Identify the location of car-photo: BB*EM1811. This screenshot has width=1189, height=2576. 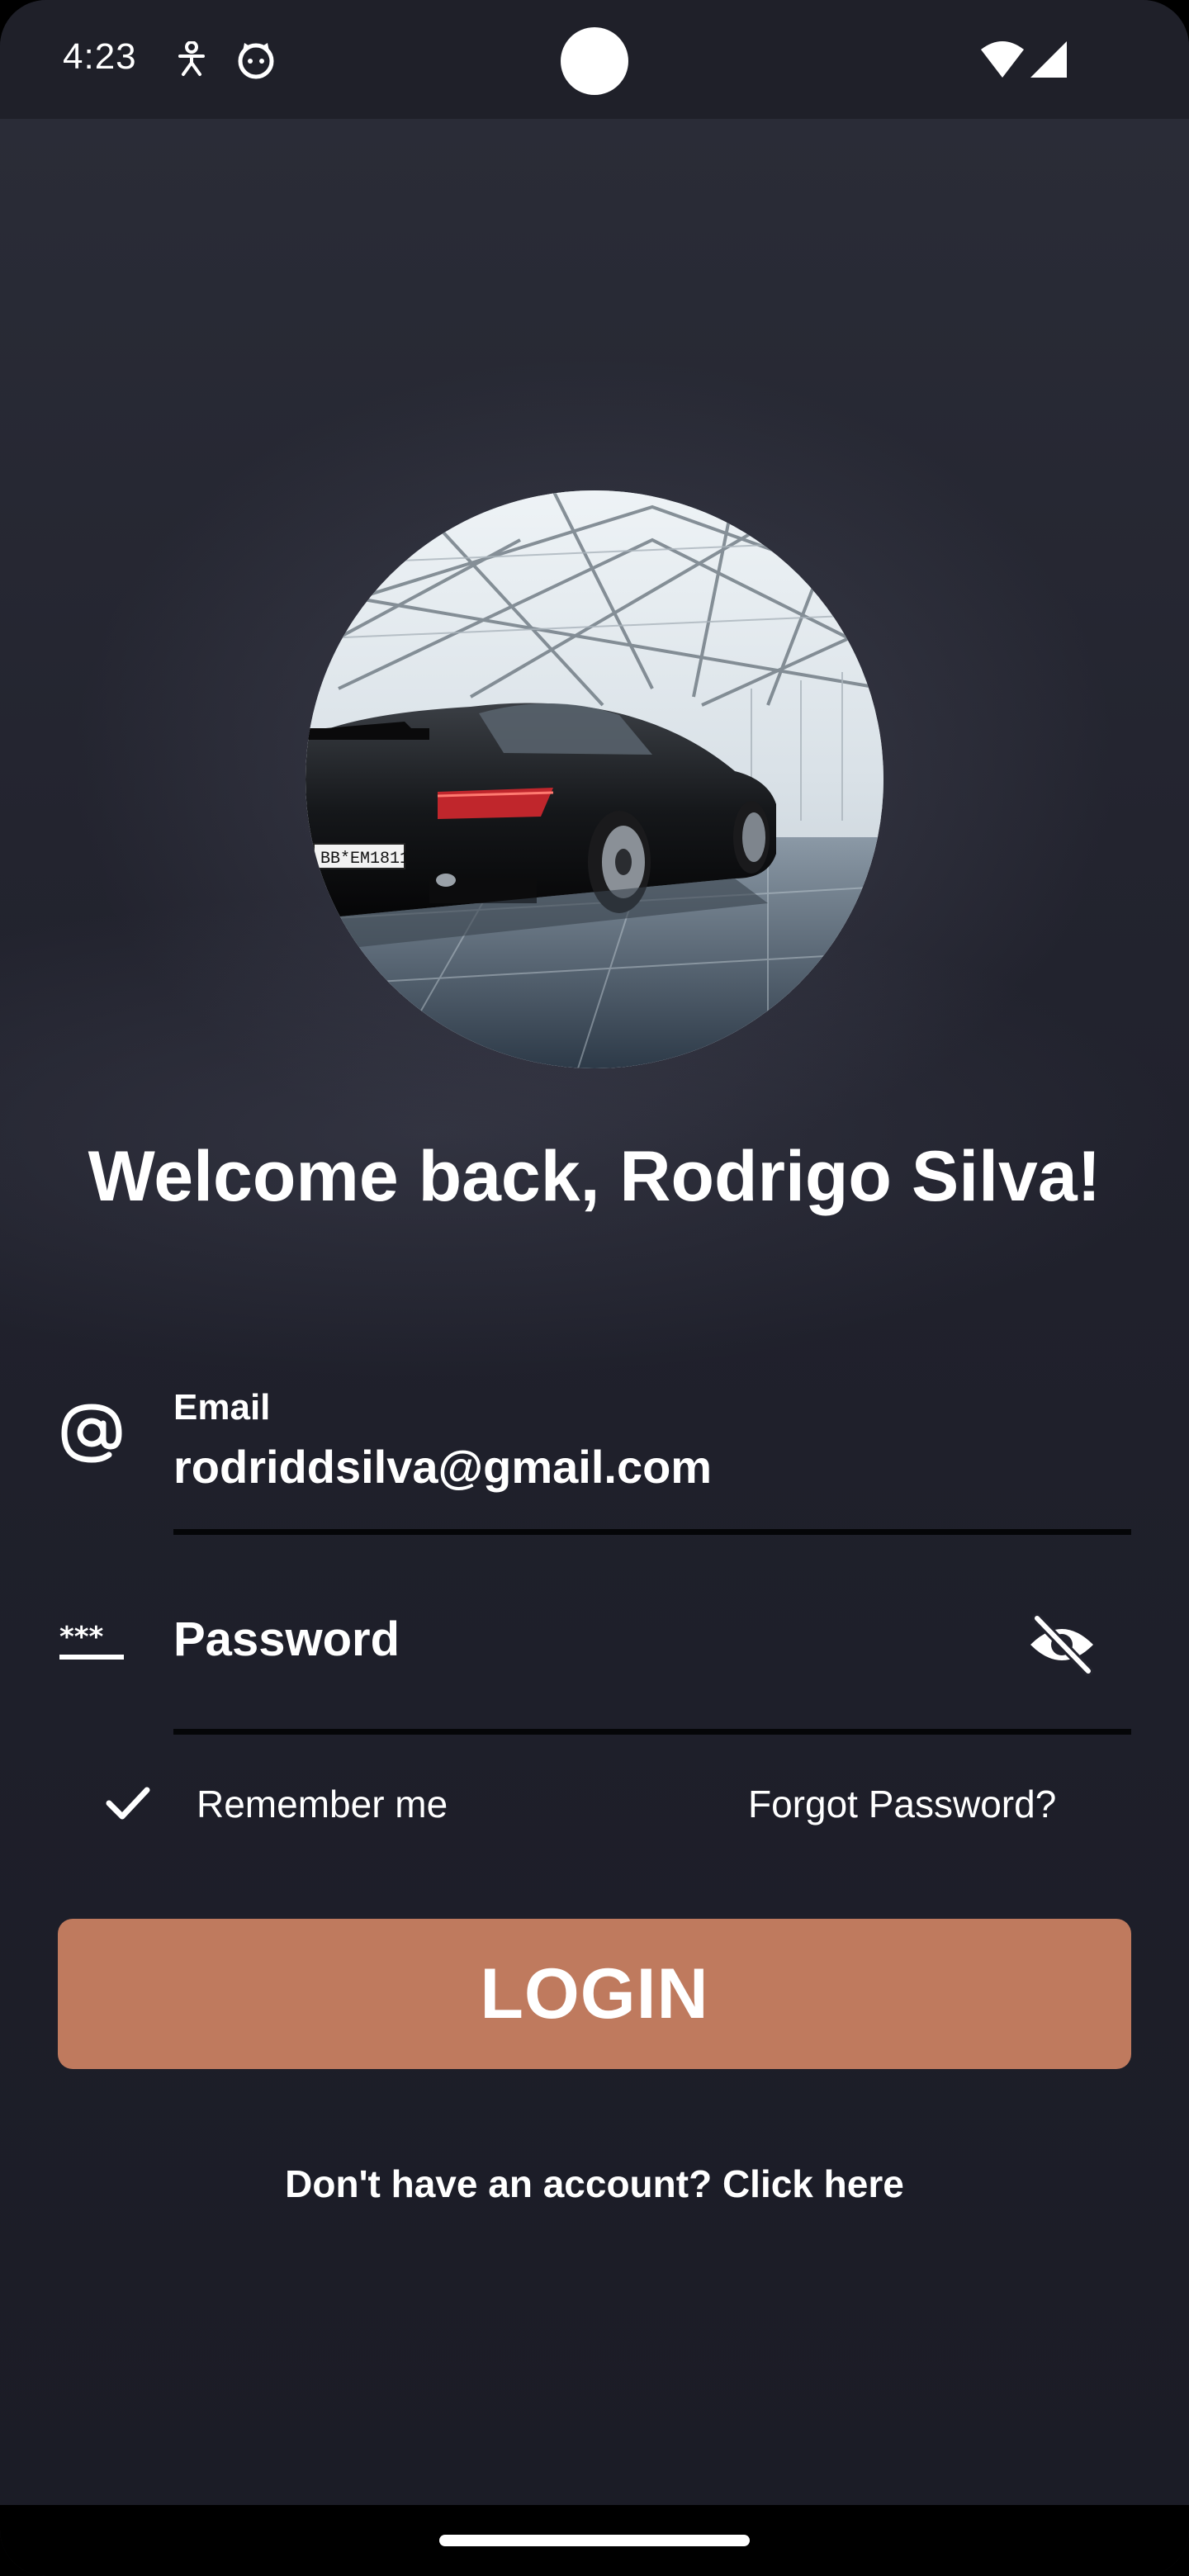
(594, 779).